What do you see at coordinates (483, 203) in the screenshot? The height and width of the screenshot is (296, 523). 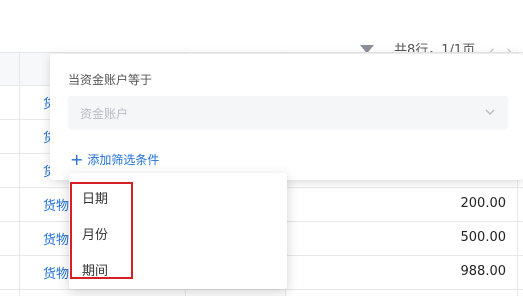 I see `cell-amount: 200.00` at bounding box center [483, 203].